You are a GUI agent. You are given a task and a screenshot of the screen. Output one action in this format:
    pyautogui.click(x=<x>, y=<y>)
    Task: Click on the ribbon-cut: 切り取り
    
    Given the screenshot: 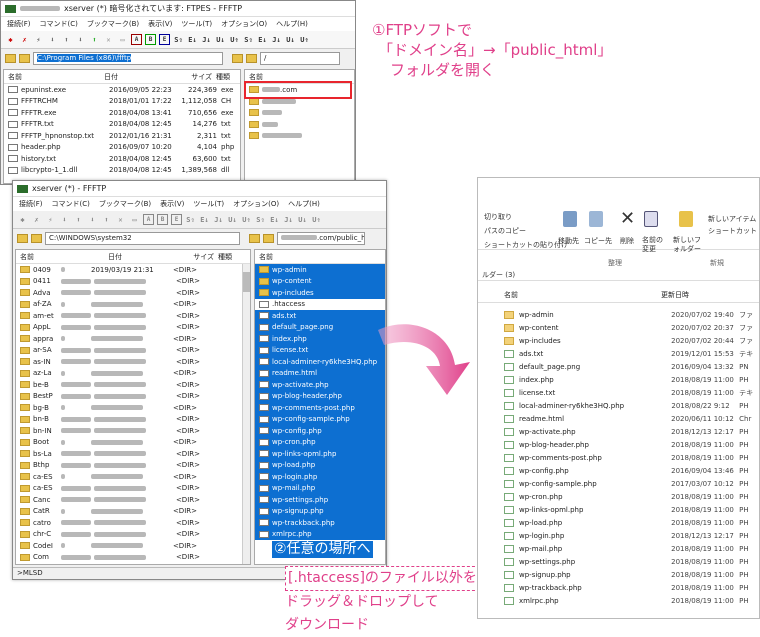 What is the action you would take?
    pyautogui.click(x=498, y=217)
    